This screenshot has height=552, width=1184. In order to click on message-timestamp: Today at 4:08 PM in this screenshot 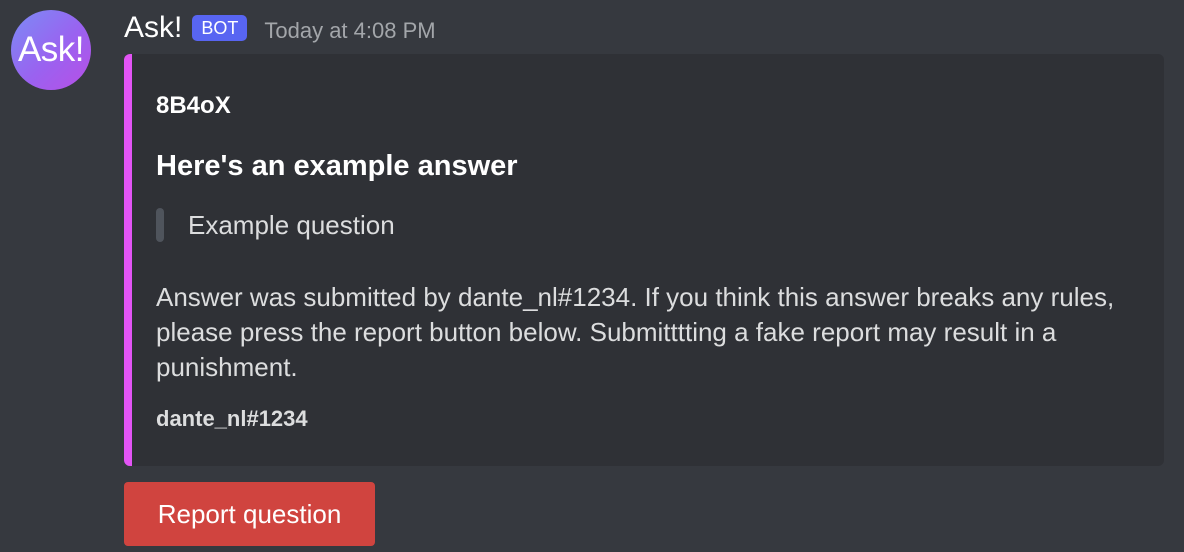, I will do `click(349, 31)`.